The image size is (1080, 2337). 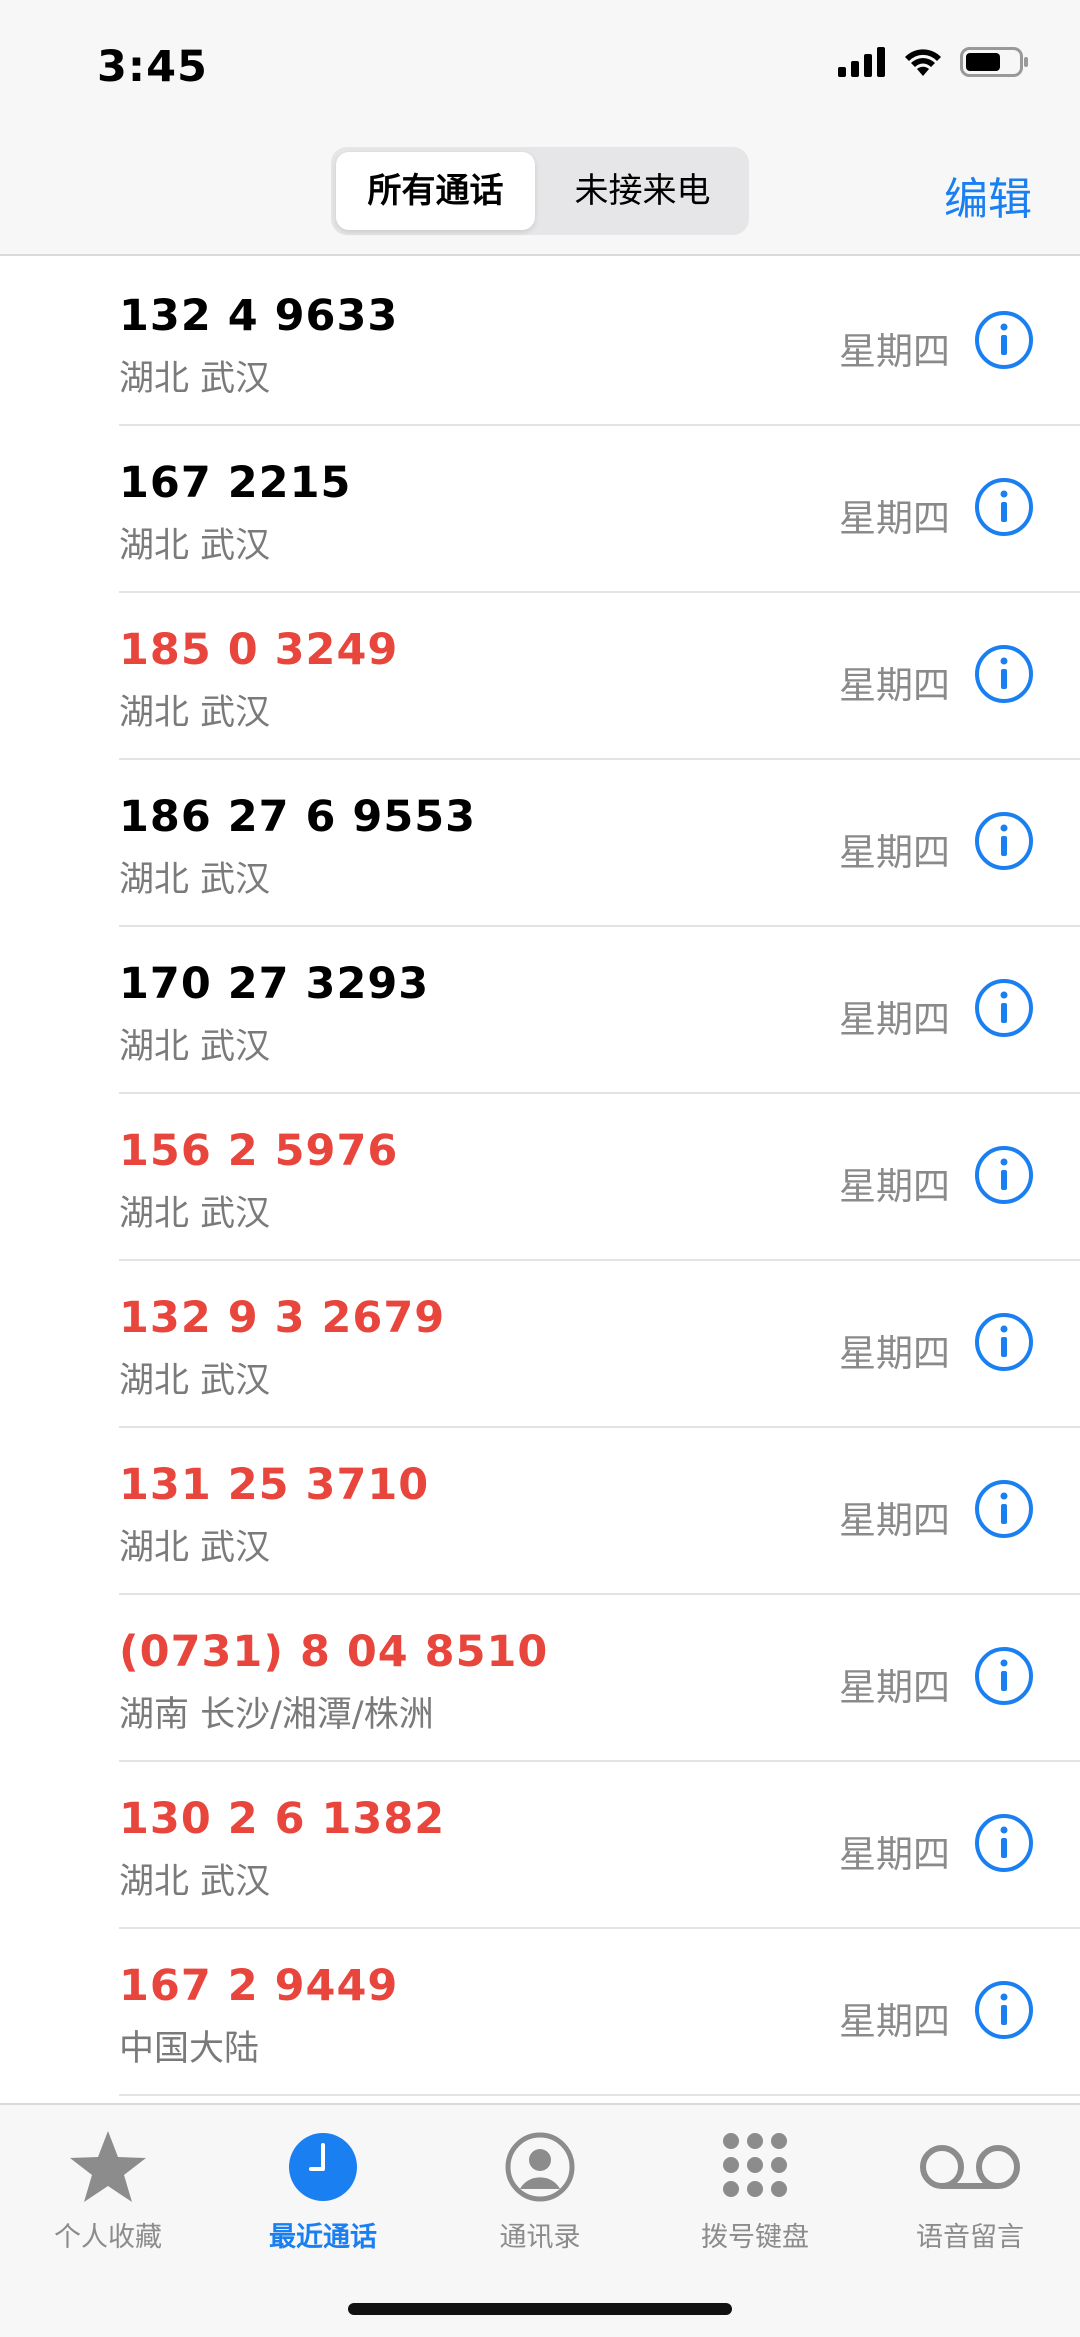 I want to click on tab-bar: 个人收藏 最近通话 通讯录 拨号键盘 语音留言, so click(x=540, y=2220).